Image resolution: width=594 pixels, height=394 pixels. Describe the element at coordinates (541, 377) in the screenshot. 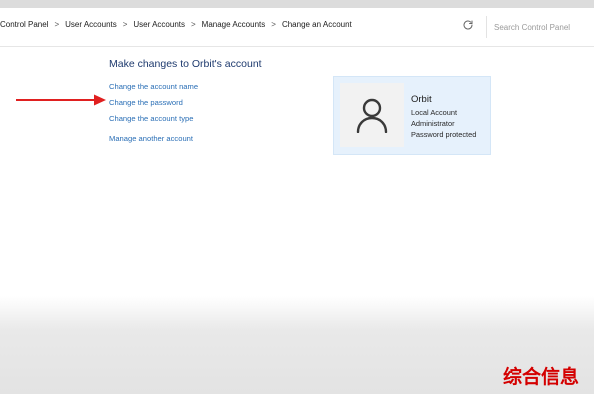

I see `watermark: 综合信息` at that location.